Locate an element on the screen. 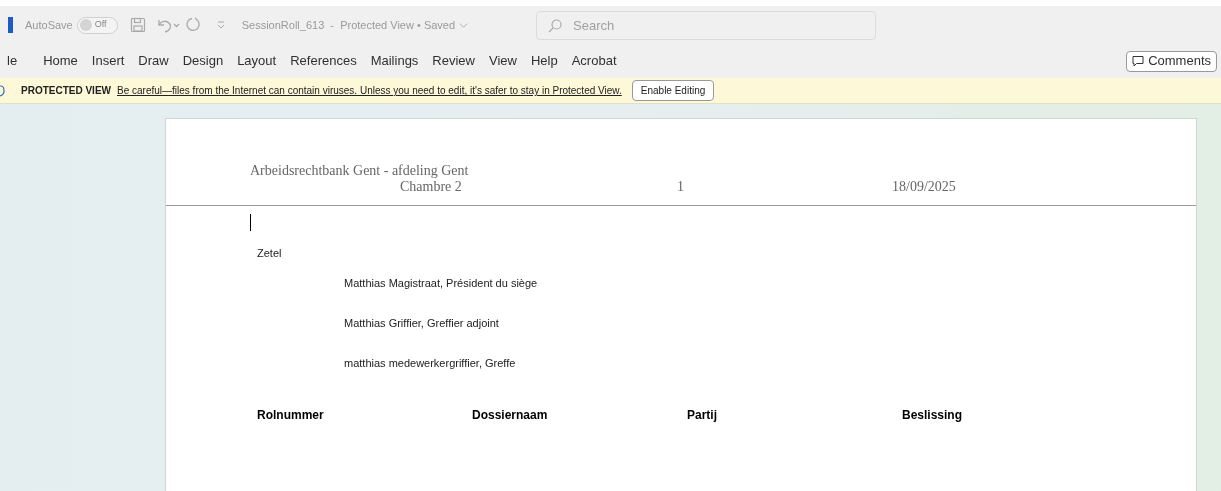 This screenshot has width=1221, height=491. comments-button: Comments is located at coordinates (1171, 61).